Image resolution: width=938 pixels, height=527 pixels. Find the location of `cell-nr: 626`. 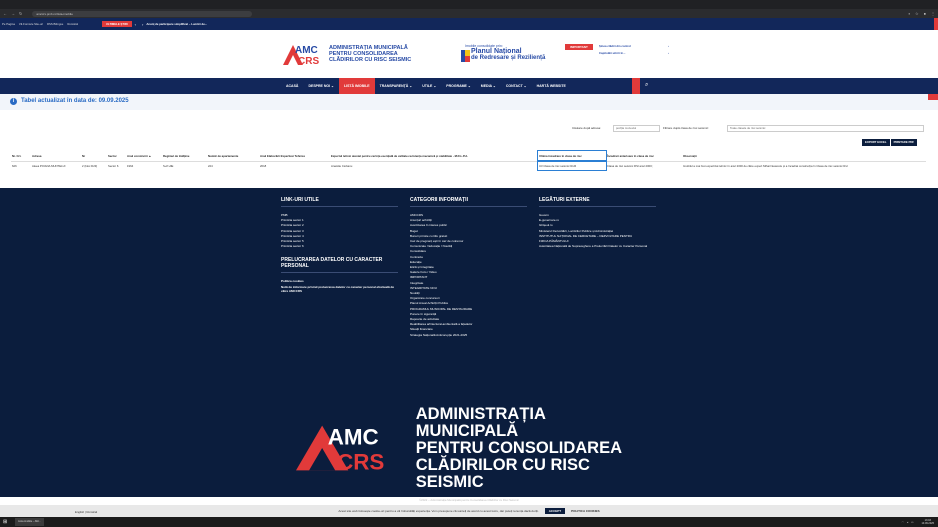

cell-nr: 626 is located at coordinates (14, 165).